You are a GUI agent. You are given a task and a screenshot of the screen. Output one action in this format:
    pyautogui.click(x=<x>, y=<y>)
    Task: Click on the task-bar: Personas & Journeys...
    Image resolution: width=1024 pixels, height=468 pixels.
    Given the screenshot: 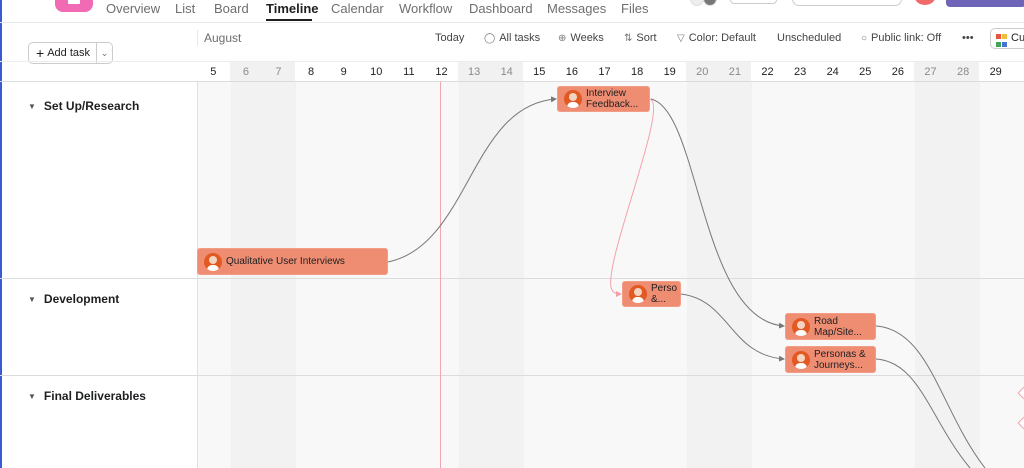 What is the action you would take?
    pyautogui.click(x=830, y=359)
    